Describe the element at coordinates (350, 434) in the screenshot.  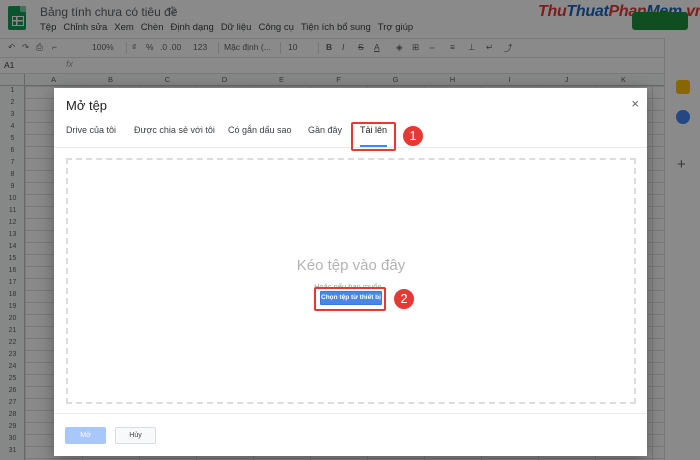
I see `dialog-footer: Mở Hủy` at that location.